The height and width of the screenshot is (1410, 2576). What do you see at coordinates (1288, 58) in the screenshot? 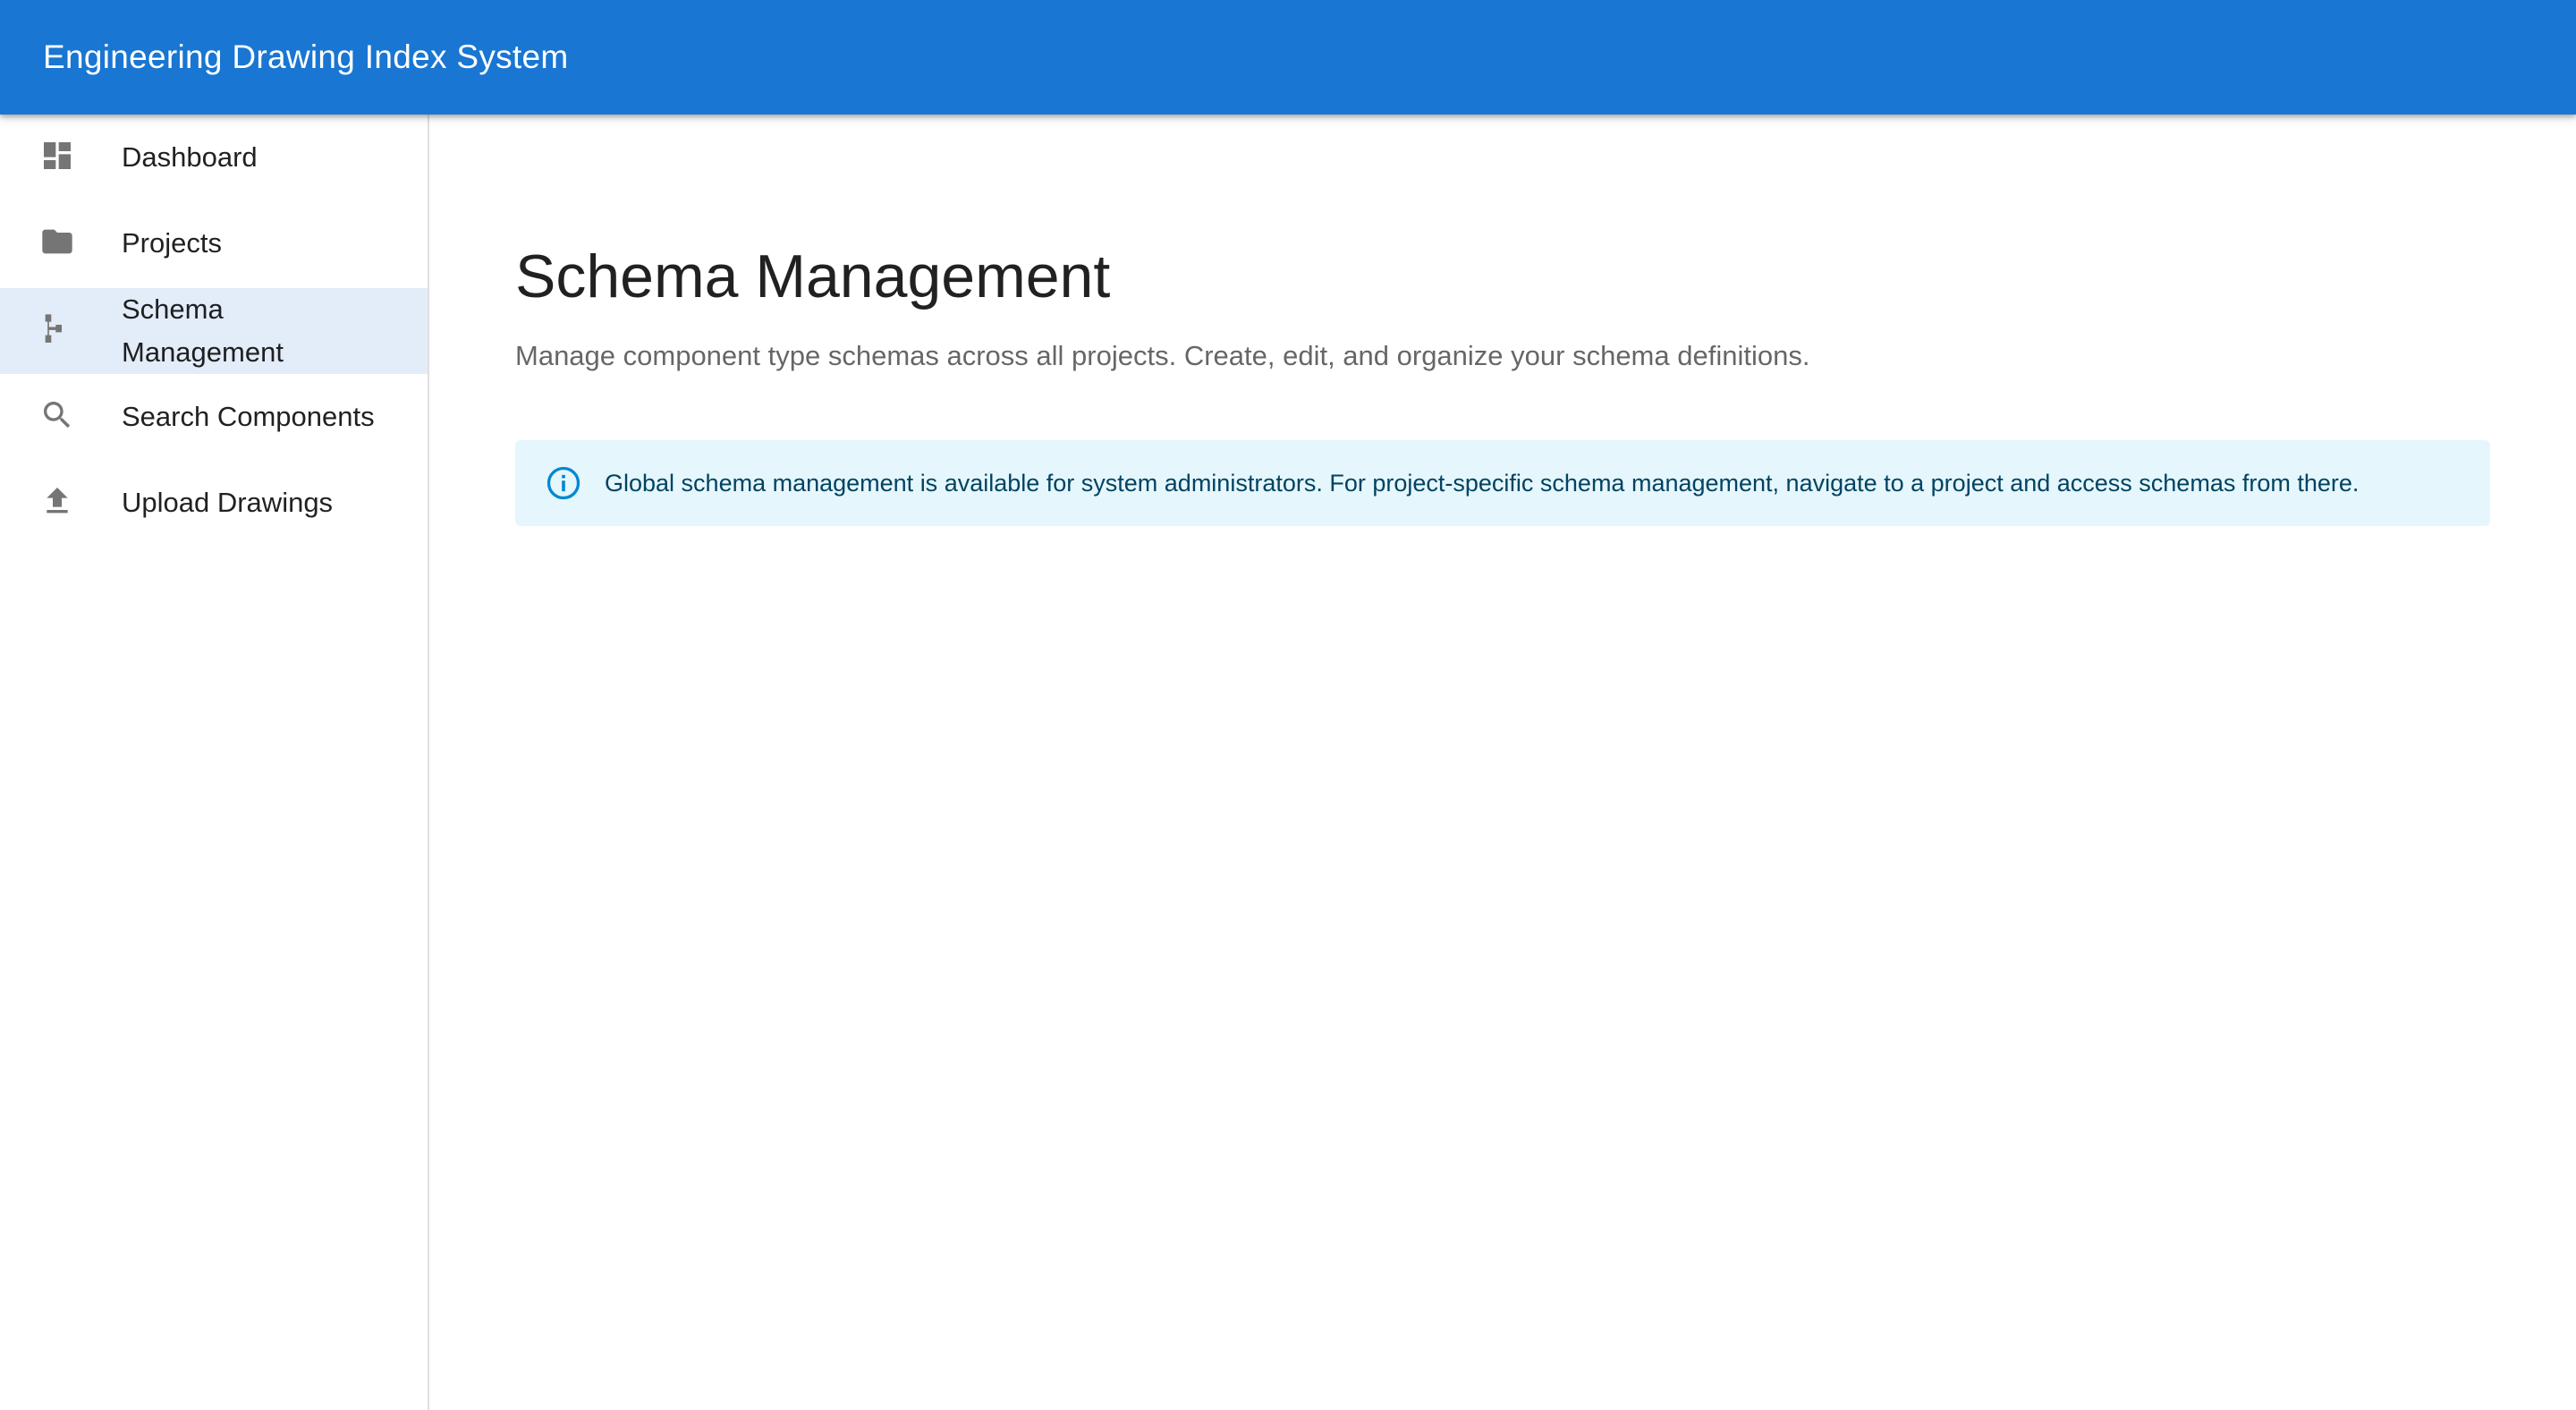
I see `app-bar: Engineering Drawing Index System` at bounding box center [1288, 58].